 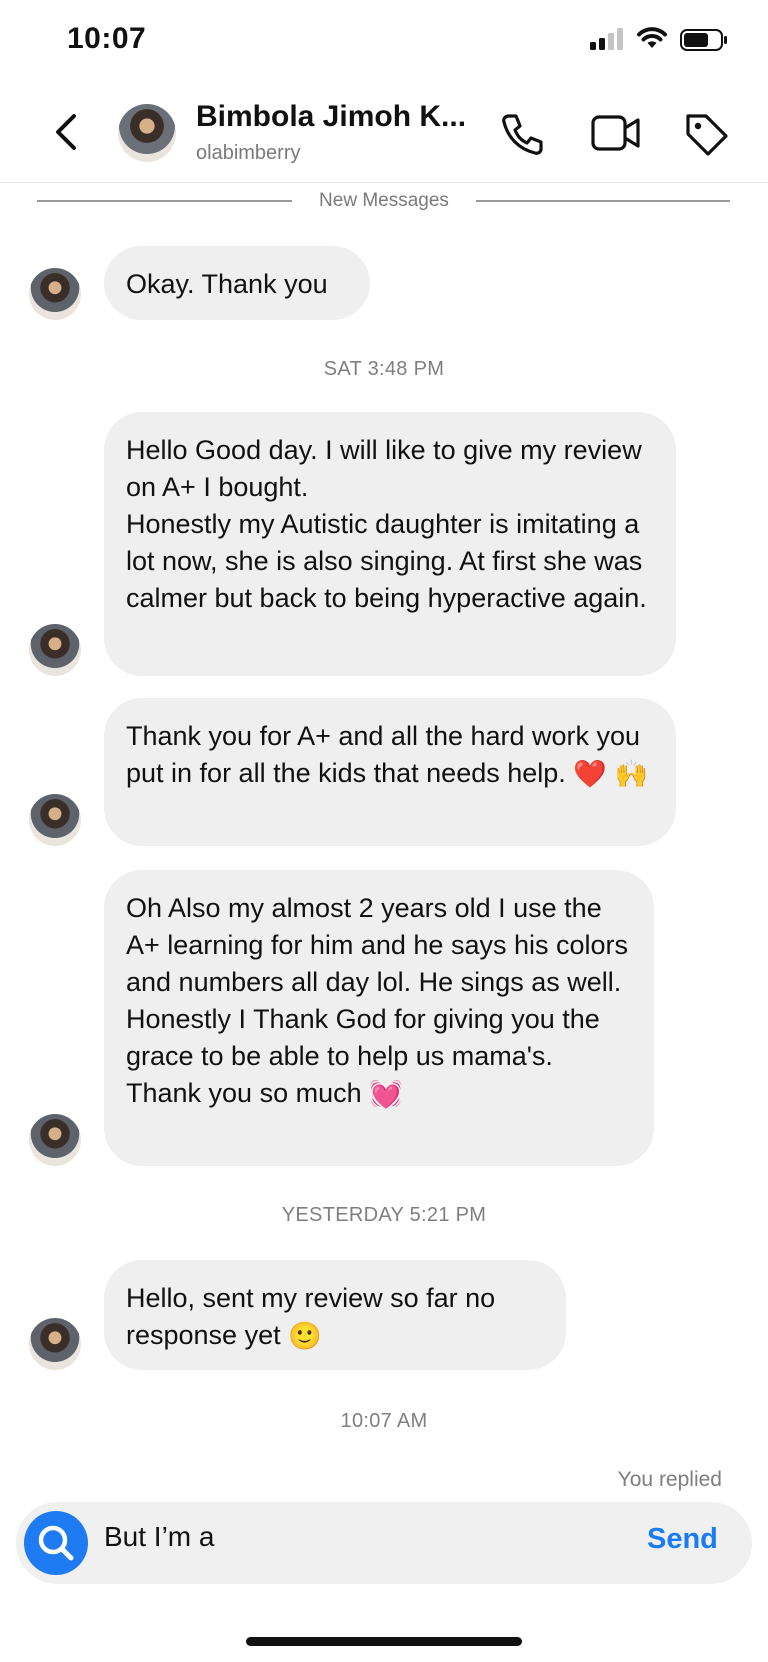 I want to click on header-divider, so click(x=384, y=182).